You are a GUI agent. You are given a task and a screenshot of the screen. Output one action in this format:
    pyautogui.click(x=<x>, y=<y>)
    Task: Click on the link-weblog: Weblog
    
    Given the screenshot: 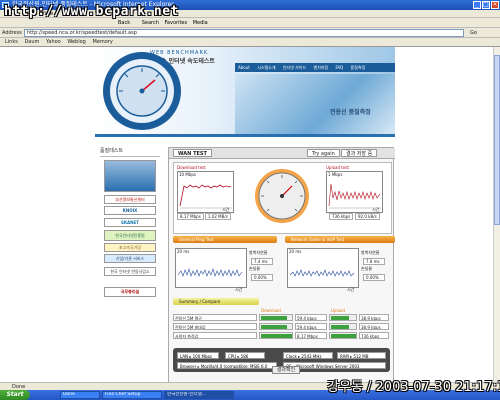 What is the action you would take?
    pyautogui.click(x=76, y=42)
    